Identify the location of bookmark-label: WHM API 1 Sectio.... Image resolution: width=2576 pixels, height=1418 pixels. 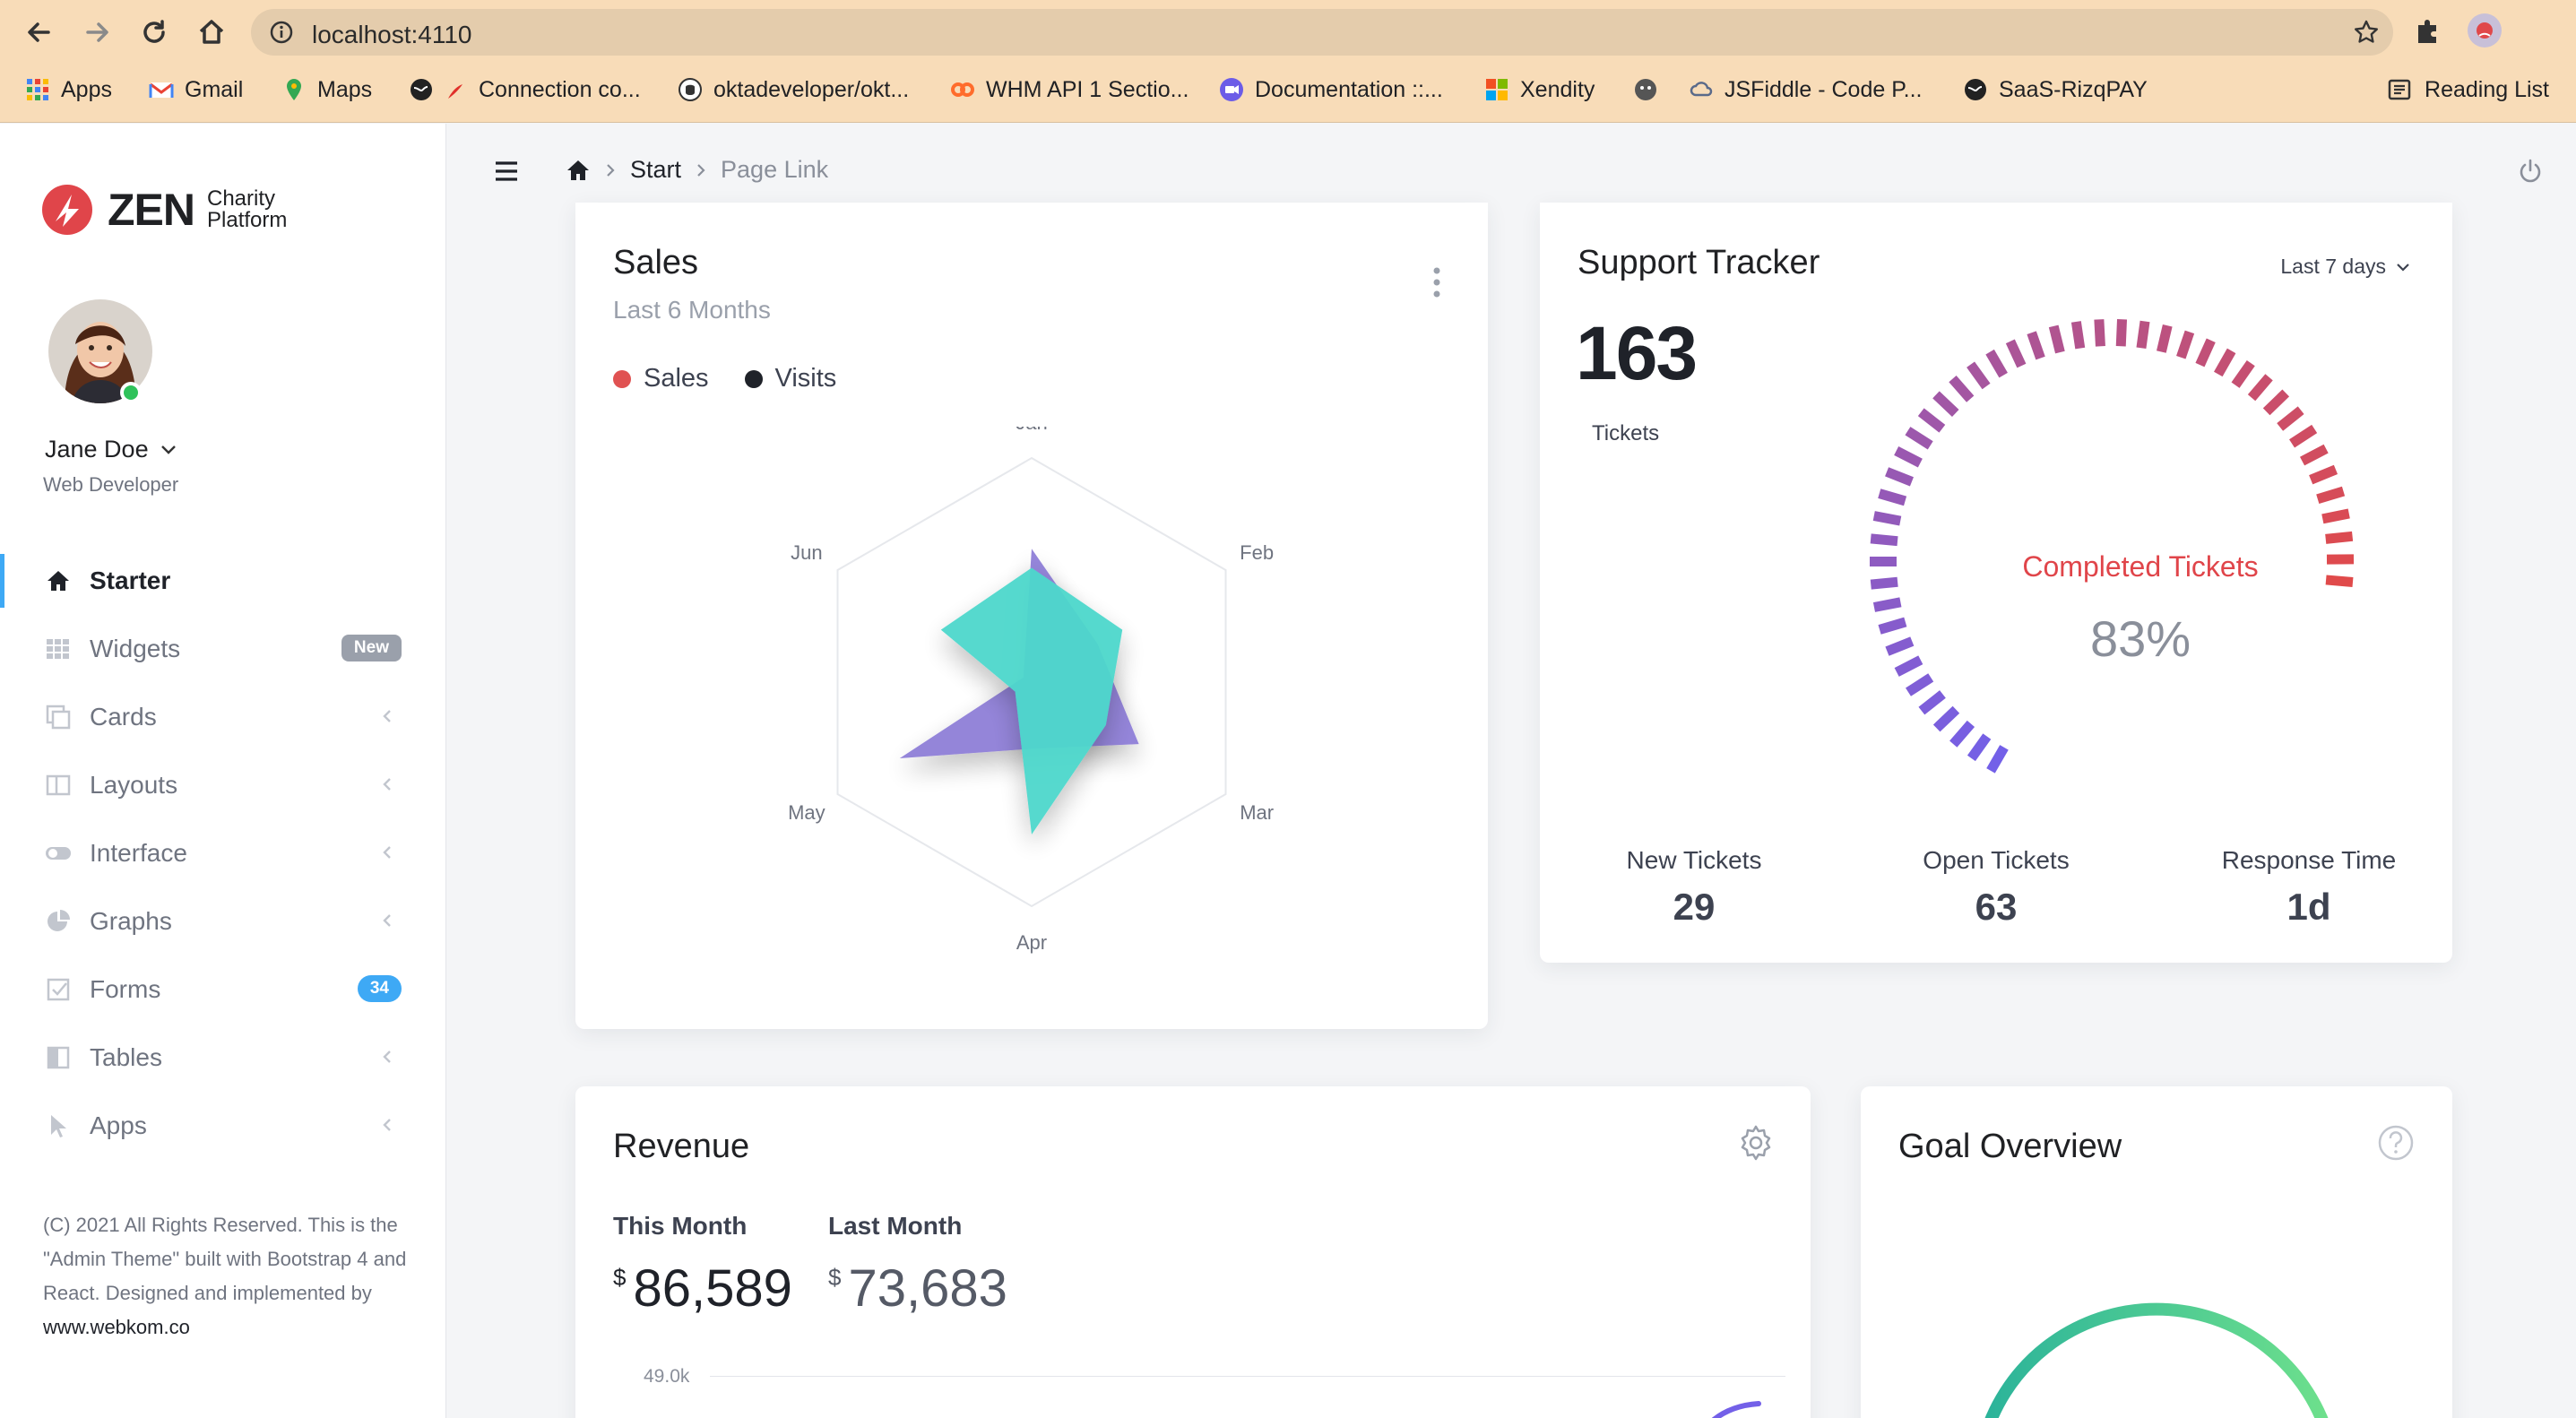
(1087, 89).